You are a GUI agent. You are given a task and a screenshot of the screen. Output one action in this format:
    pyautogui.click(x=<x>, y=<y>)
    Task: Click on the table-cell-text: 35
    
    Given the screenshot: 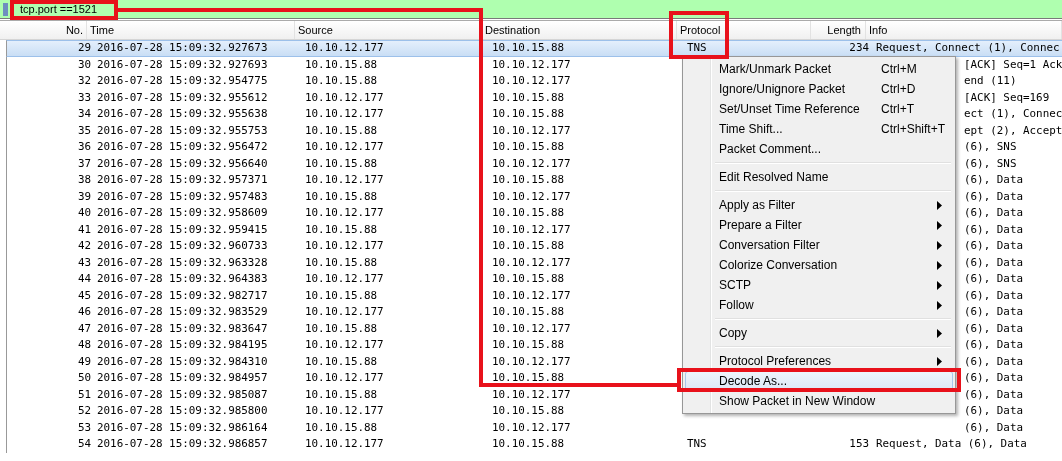 What is the action you would take?
    pyautogui.click(x=84, y=130)
    